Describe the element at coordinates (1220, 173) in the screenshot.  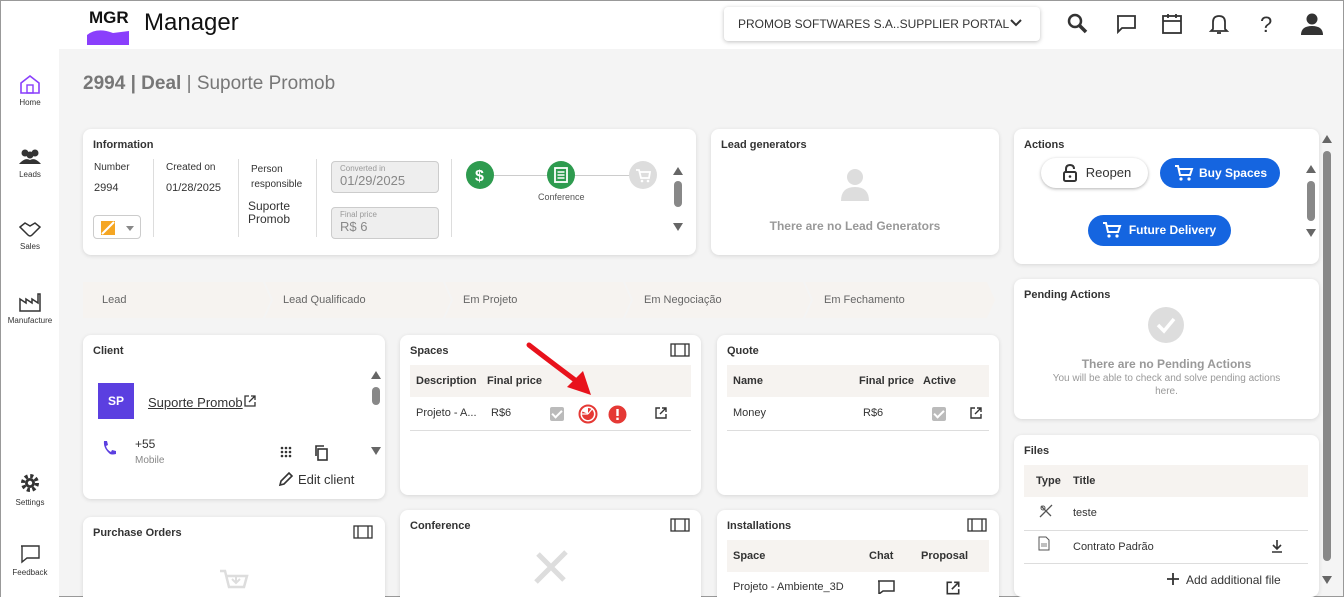
I see `buy-spaces-button: Buy Spaces` at that location.